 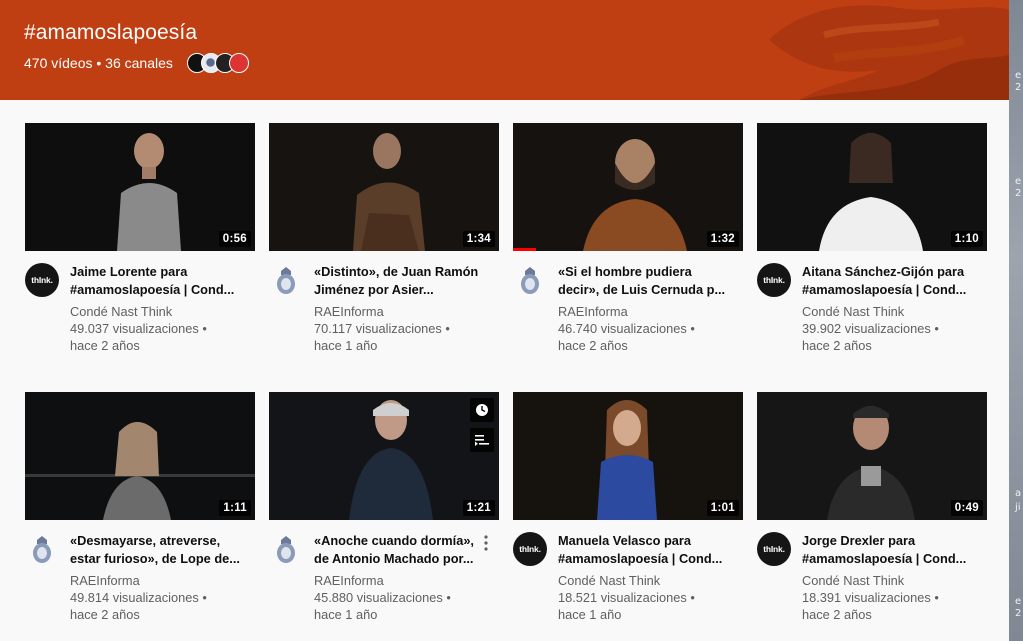 I want to click on view-count: 45.880 visualizaciones •, so click(x=382, y=597).